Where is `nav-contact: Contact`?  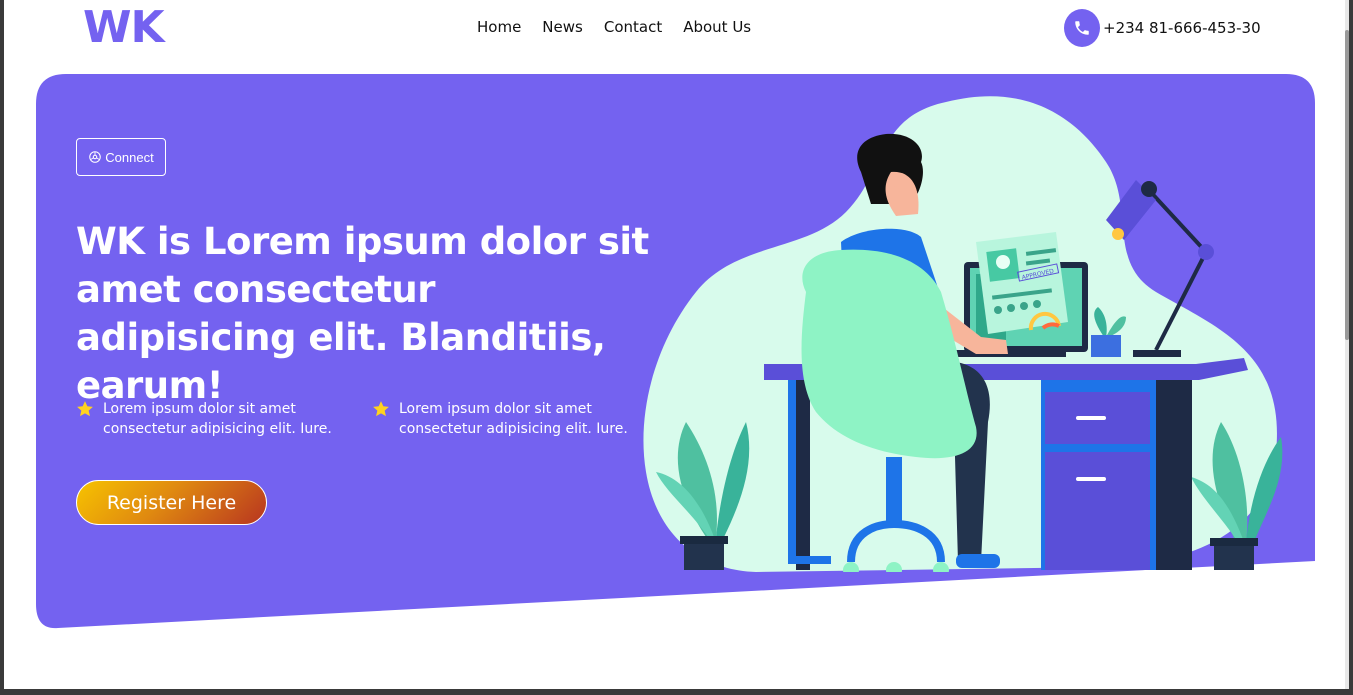 nav-contact: Contact is located at coordinates (633, 27).